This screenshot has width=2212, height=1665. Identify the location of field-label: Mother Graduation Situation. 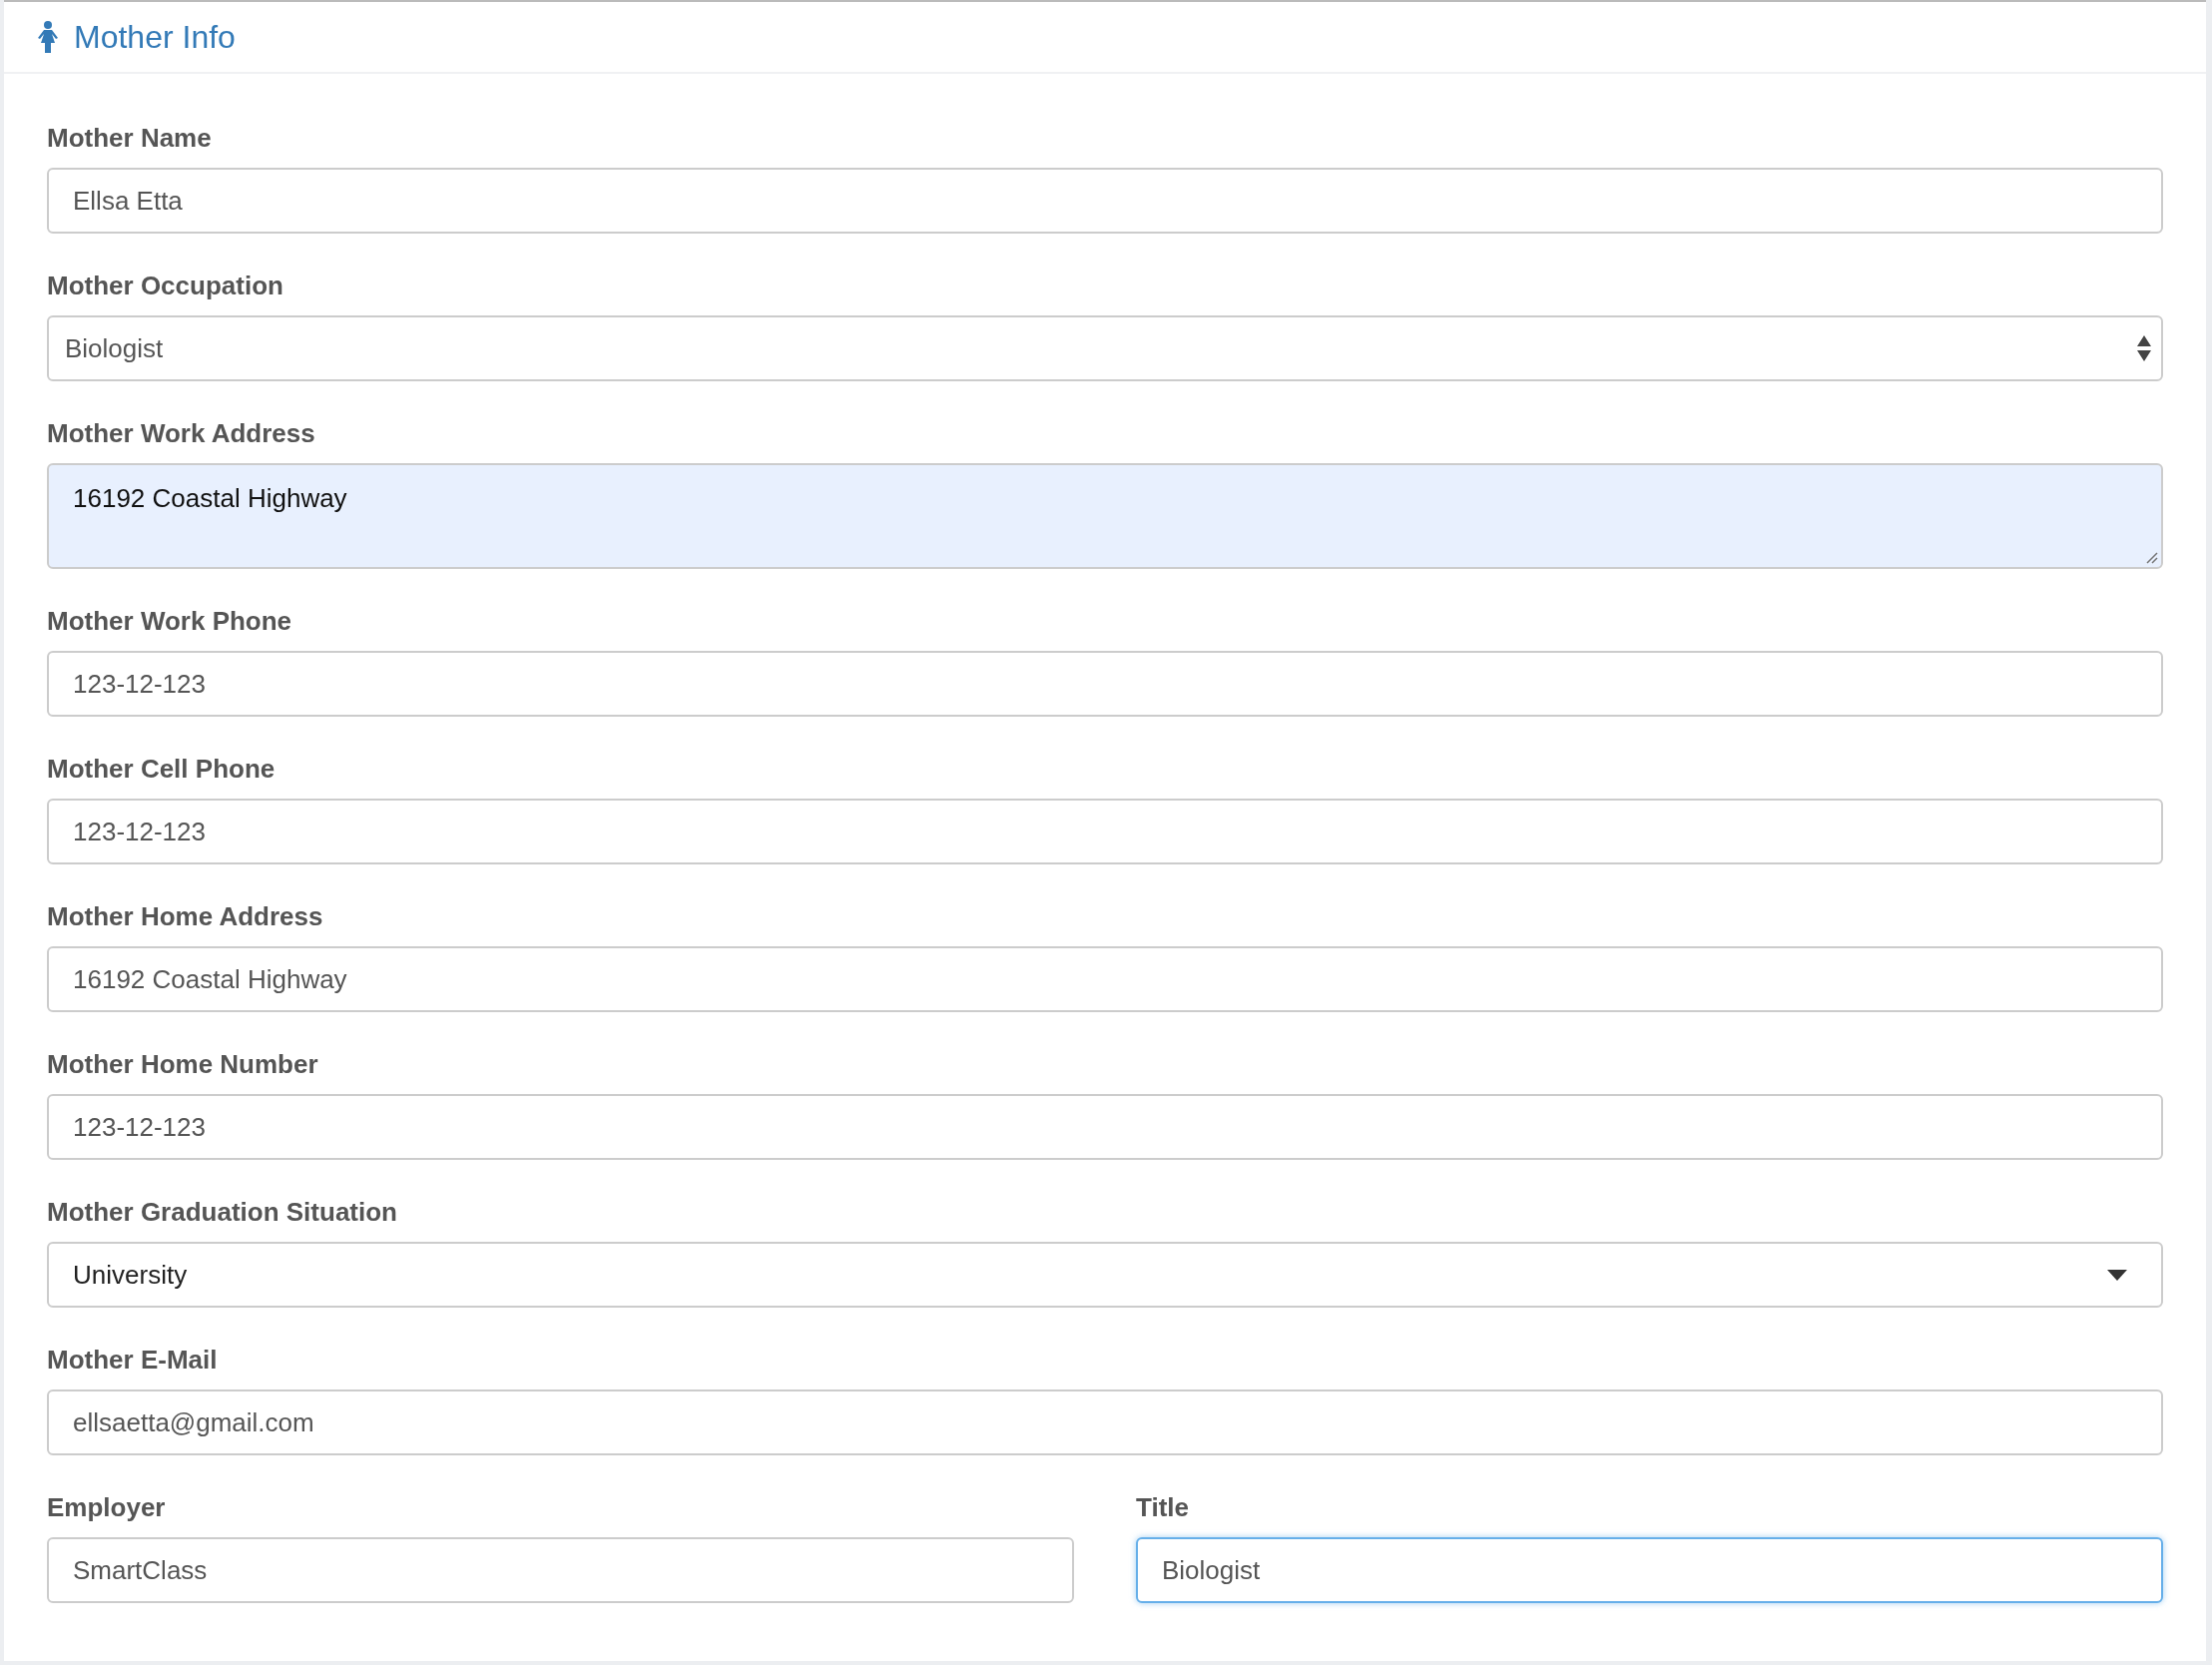
(222, 1212).